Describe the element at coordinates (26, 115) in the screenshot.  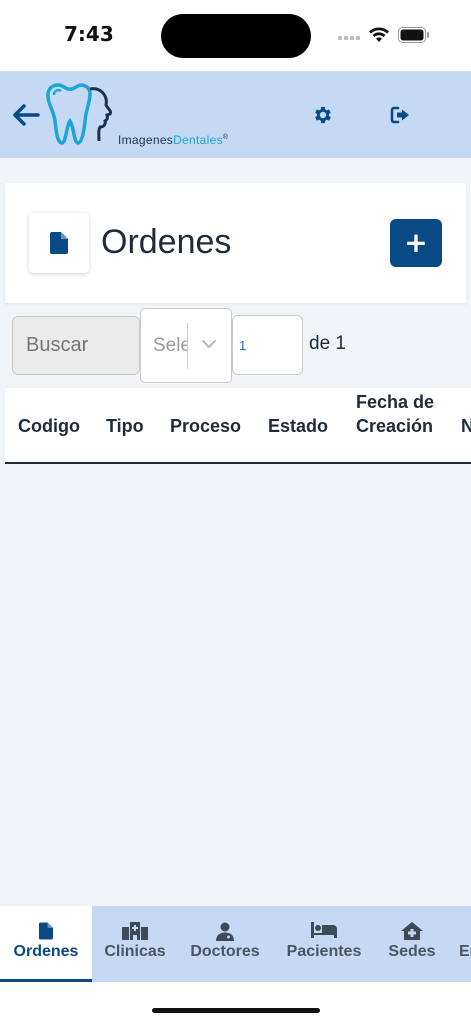
I see `back-arrow-icon` at that location.